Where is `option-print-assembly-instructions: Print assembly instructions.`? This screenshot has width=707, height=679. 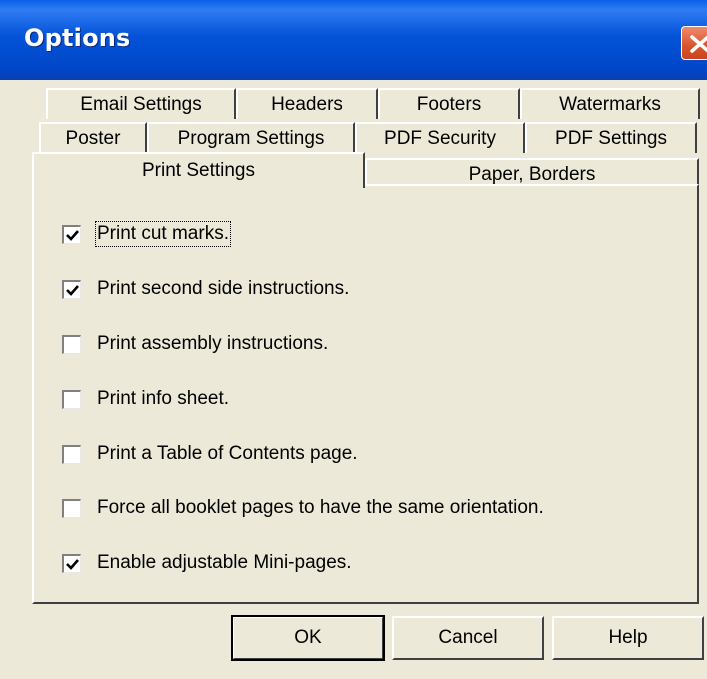
option-print-assembly-instructions: Print assembly instructions. is located at coordinates (195, 344).